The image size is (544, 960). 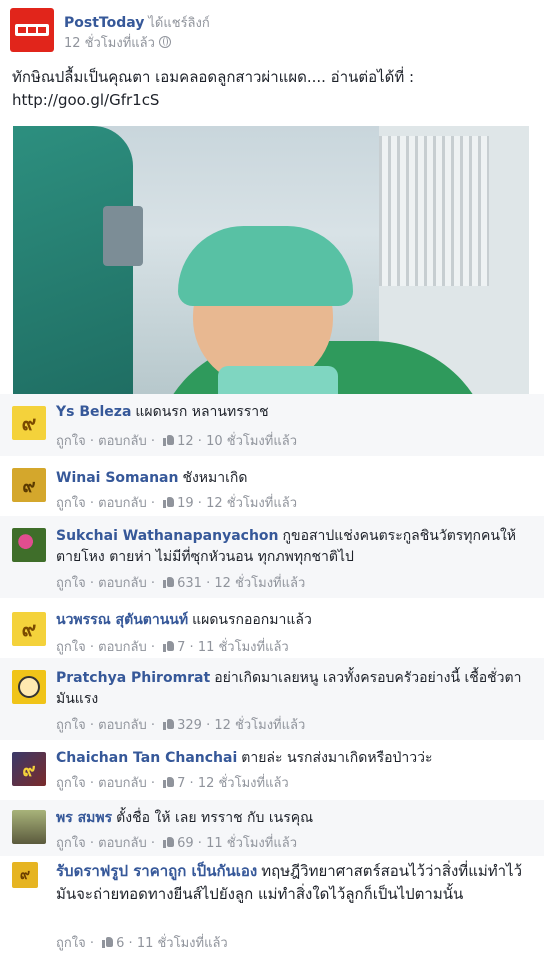 I want to click on photo-blinds, so click(x=434, y=211).